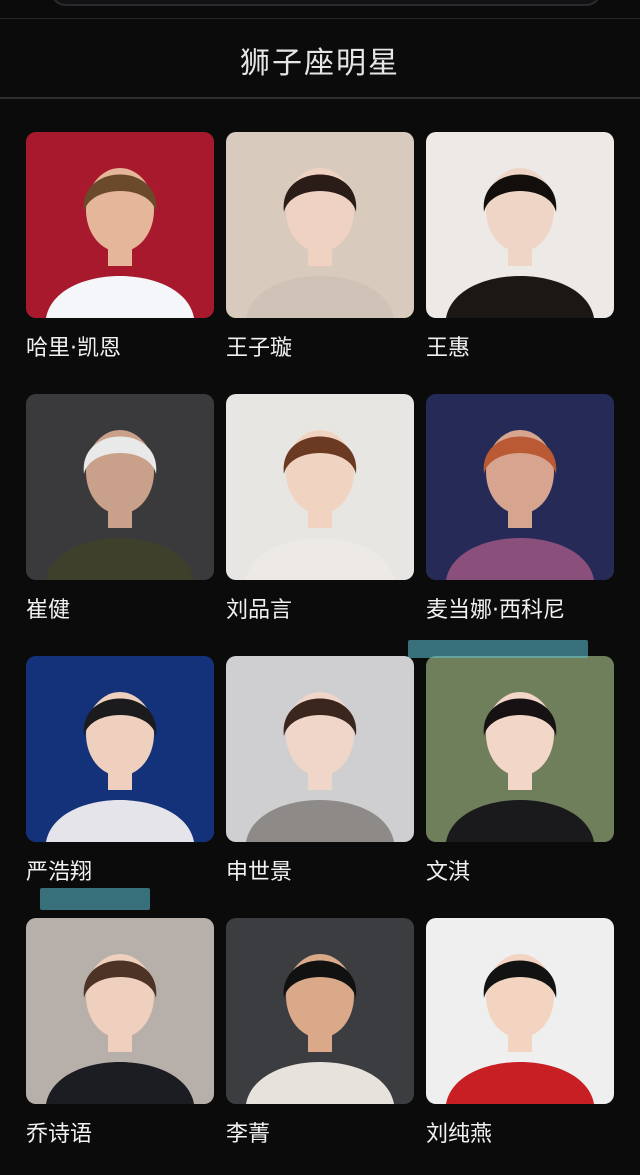 The height and width of the screenshot is (1175, 640). I want to click on search-bar, so click(326, 3).